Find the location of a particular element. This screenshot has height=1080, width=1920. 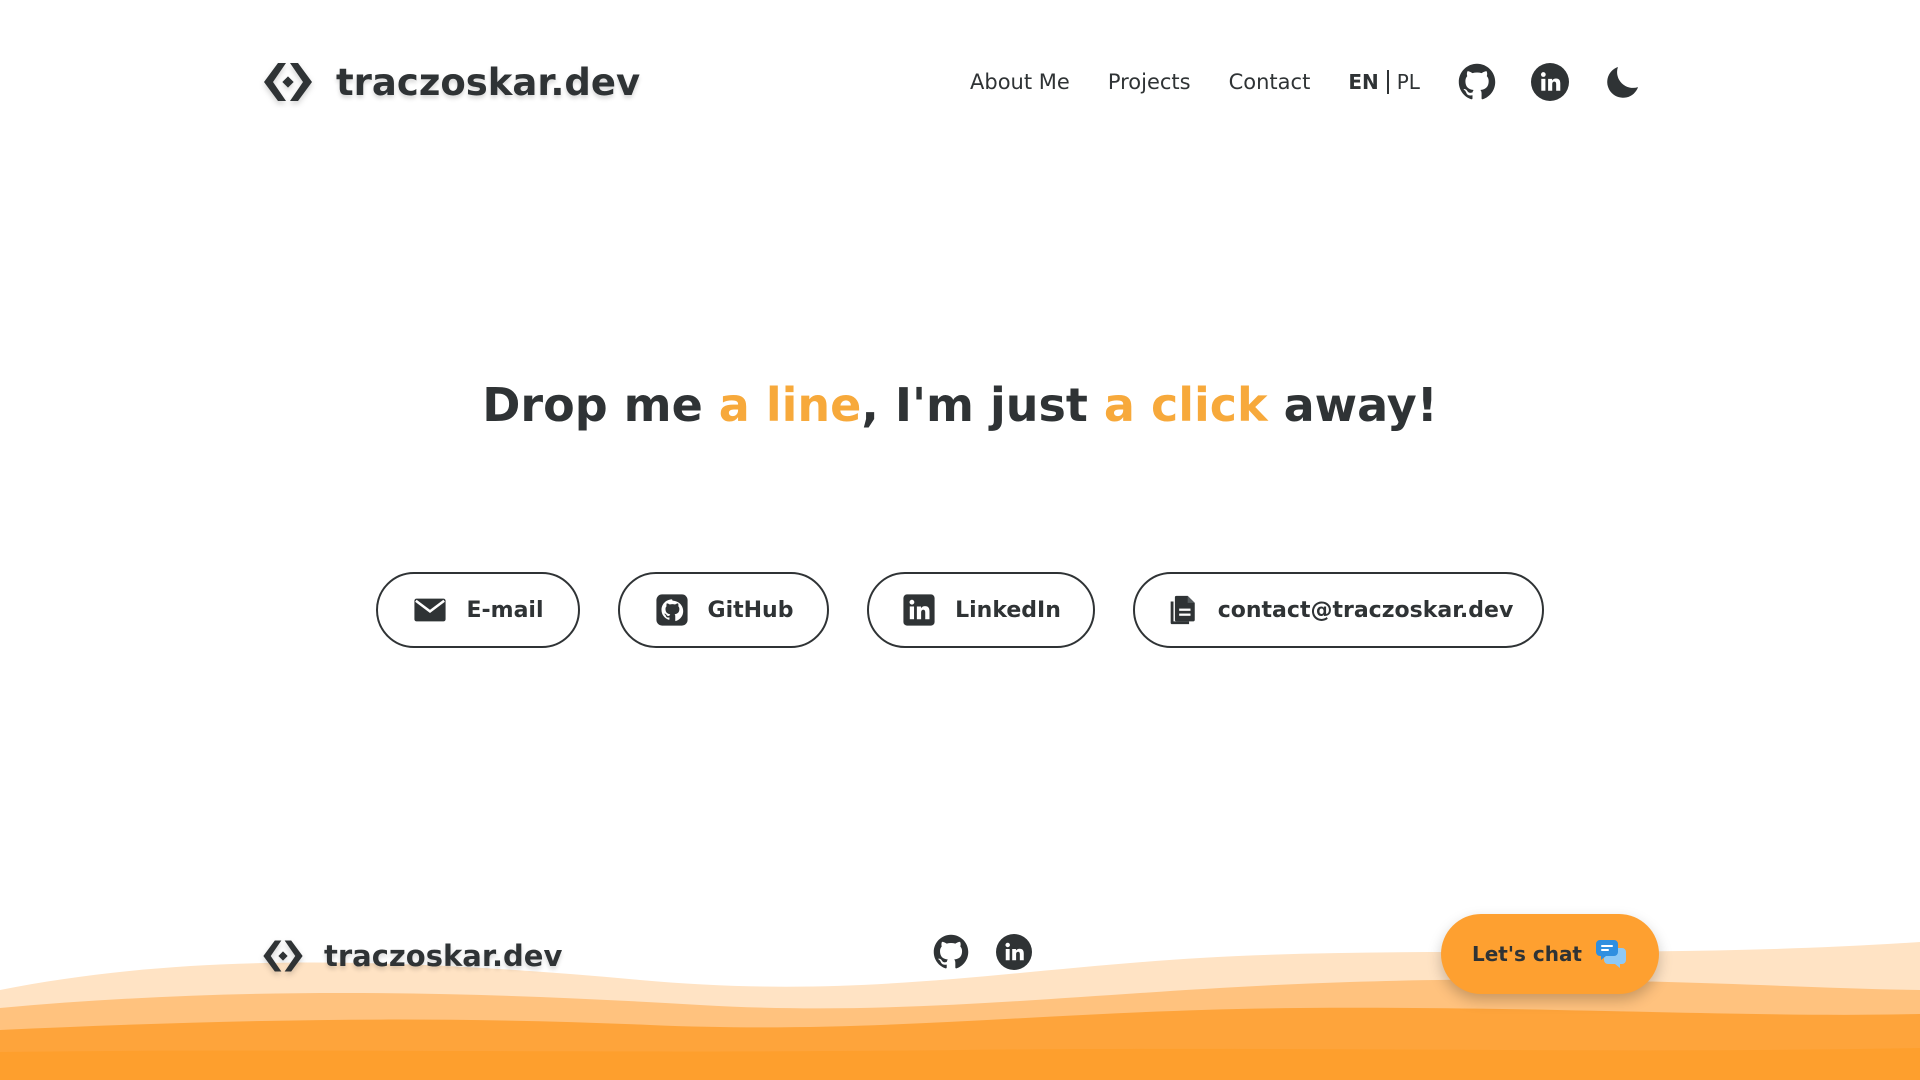

copy-email-button: contact@traczoskar.dev is located at coordinates (1338, 610).